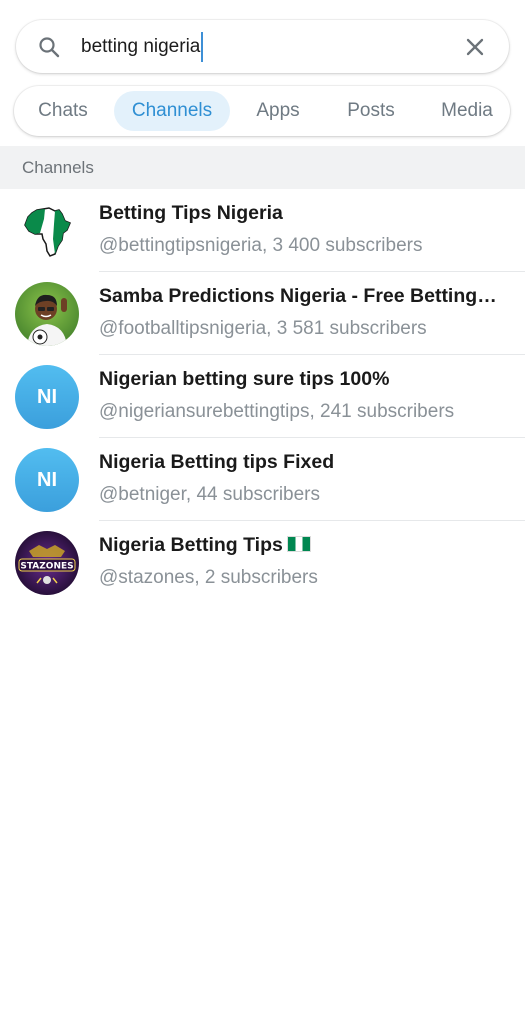  Describe the element at coordinates (475, 47) in the screenshot. I see `close-icon` at that location.